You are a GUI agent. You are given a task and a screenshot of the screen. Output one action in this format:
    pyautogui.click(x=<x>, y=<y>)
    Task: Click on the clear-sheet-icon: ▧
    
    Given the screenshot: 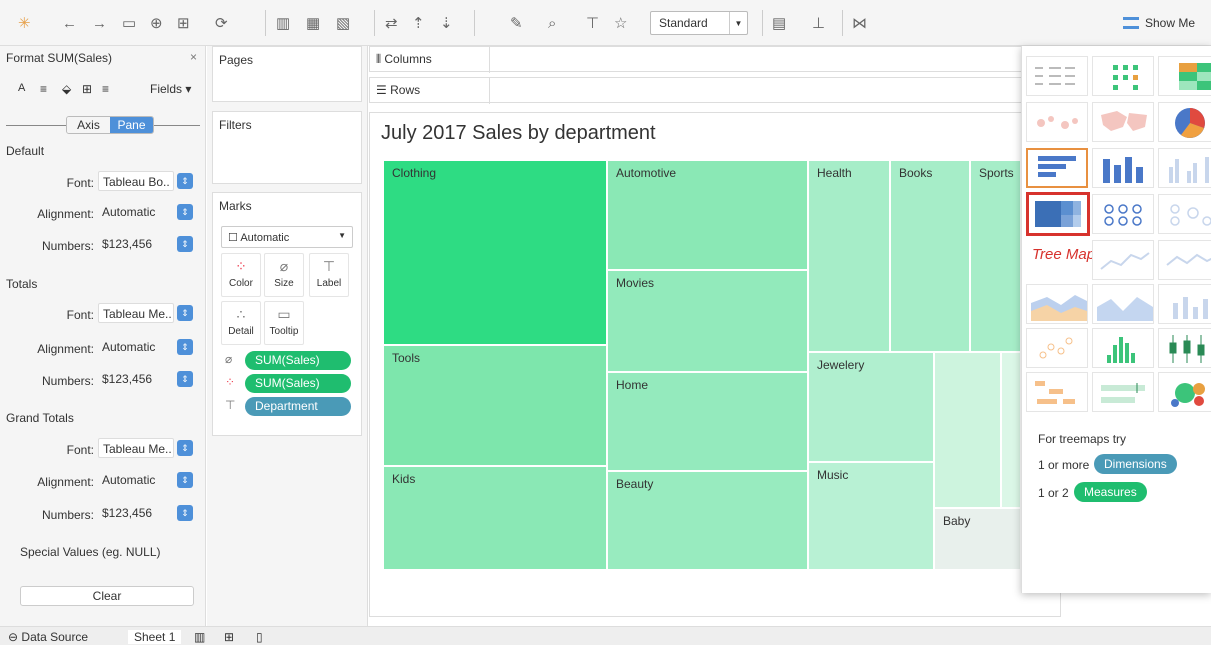 What is the action you would take?
    pyautogui.click(x=343, y=23)
    